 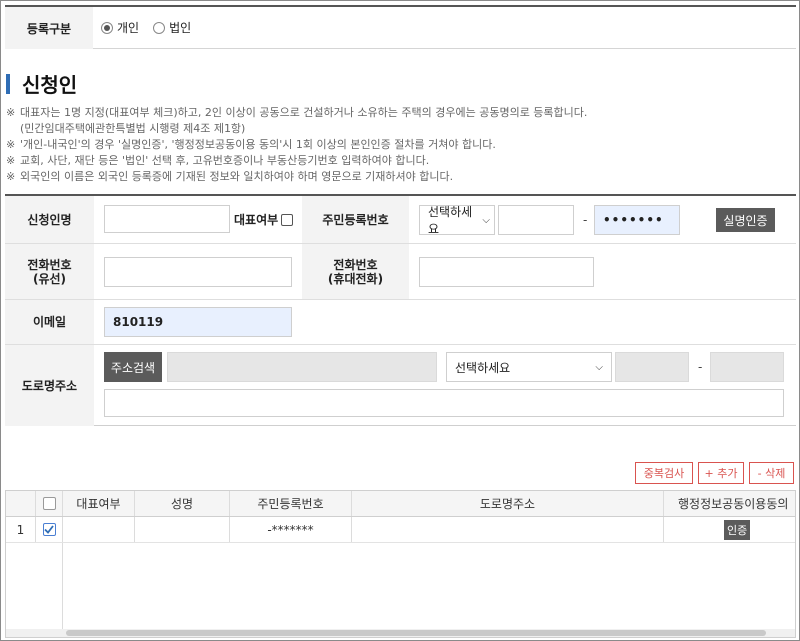 What do you see at coordinates (536, 220) in the screenshot?
I see `resident-number-front-input` at bounding box center [536, 220].